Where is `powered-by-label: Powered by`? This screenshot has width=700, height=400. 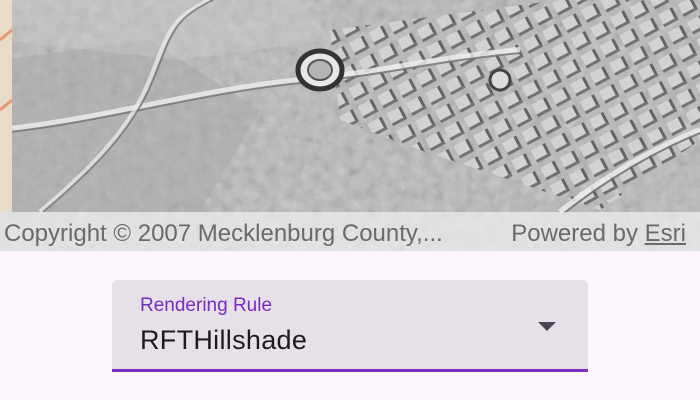 powered-by-label: Powered by is located at coordinates (574, 233).